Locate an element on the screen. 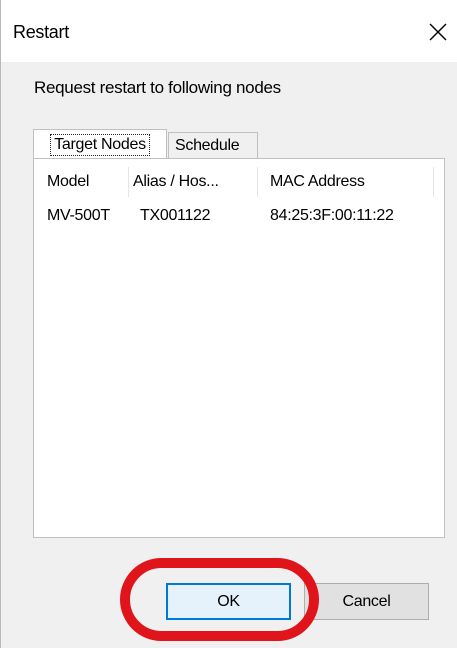  instruction-text: Request restart to following nodes is located at coordinates (157, 87).